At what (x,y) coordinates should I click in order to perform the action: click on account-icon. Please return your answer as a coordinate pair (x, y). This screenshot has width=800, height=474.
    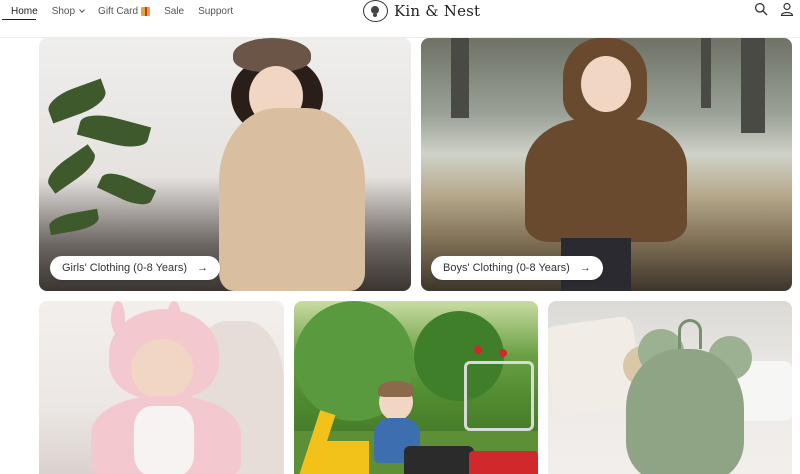
    Looking at the image, I should click on (787, 9).